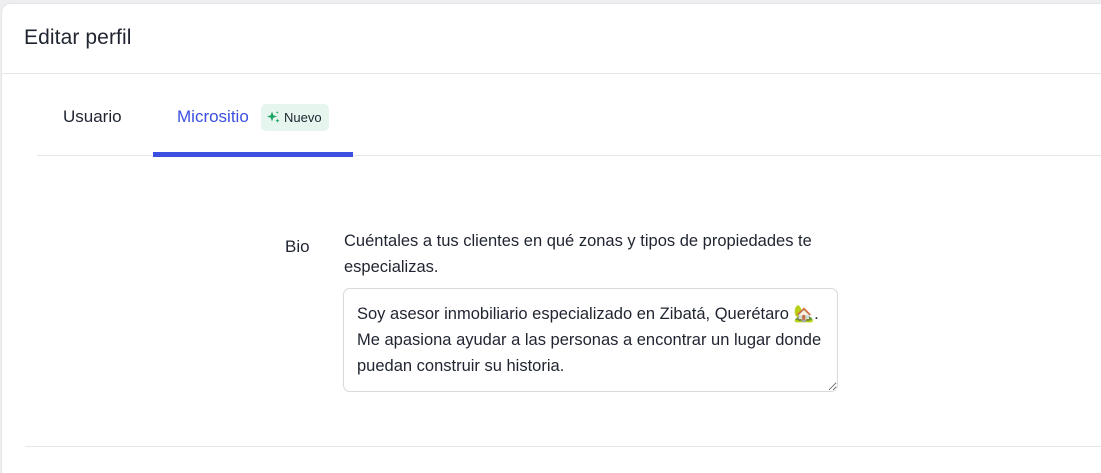 This screenshot has height=473, width=1101. I want to click on new-badge: Nuevo, so click(295, 117).